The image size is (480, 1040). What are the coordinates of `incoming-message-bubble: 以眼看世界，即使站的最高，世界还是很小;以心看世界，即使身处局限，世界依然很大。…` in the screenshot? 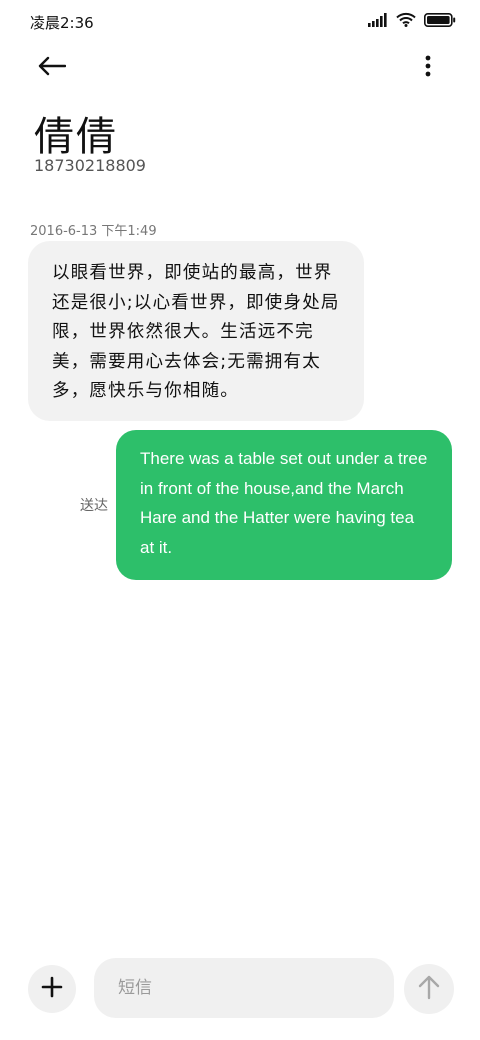 It's located at (196, 331).